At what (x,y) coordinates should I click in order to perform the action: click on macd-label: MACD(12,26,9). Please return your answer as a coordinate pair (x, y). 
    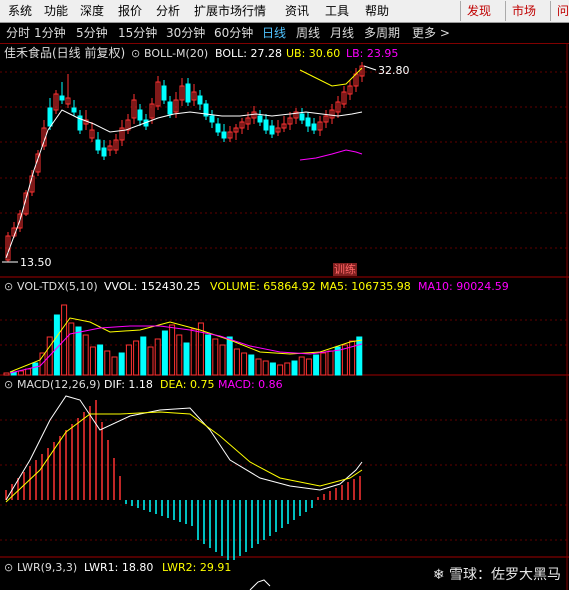
    Looking at the image, I should click on (59, 384).